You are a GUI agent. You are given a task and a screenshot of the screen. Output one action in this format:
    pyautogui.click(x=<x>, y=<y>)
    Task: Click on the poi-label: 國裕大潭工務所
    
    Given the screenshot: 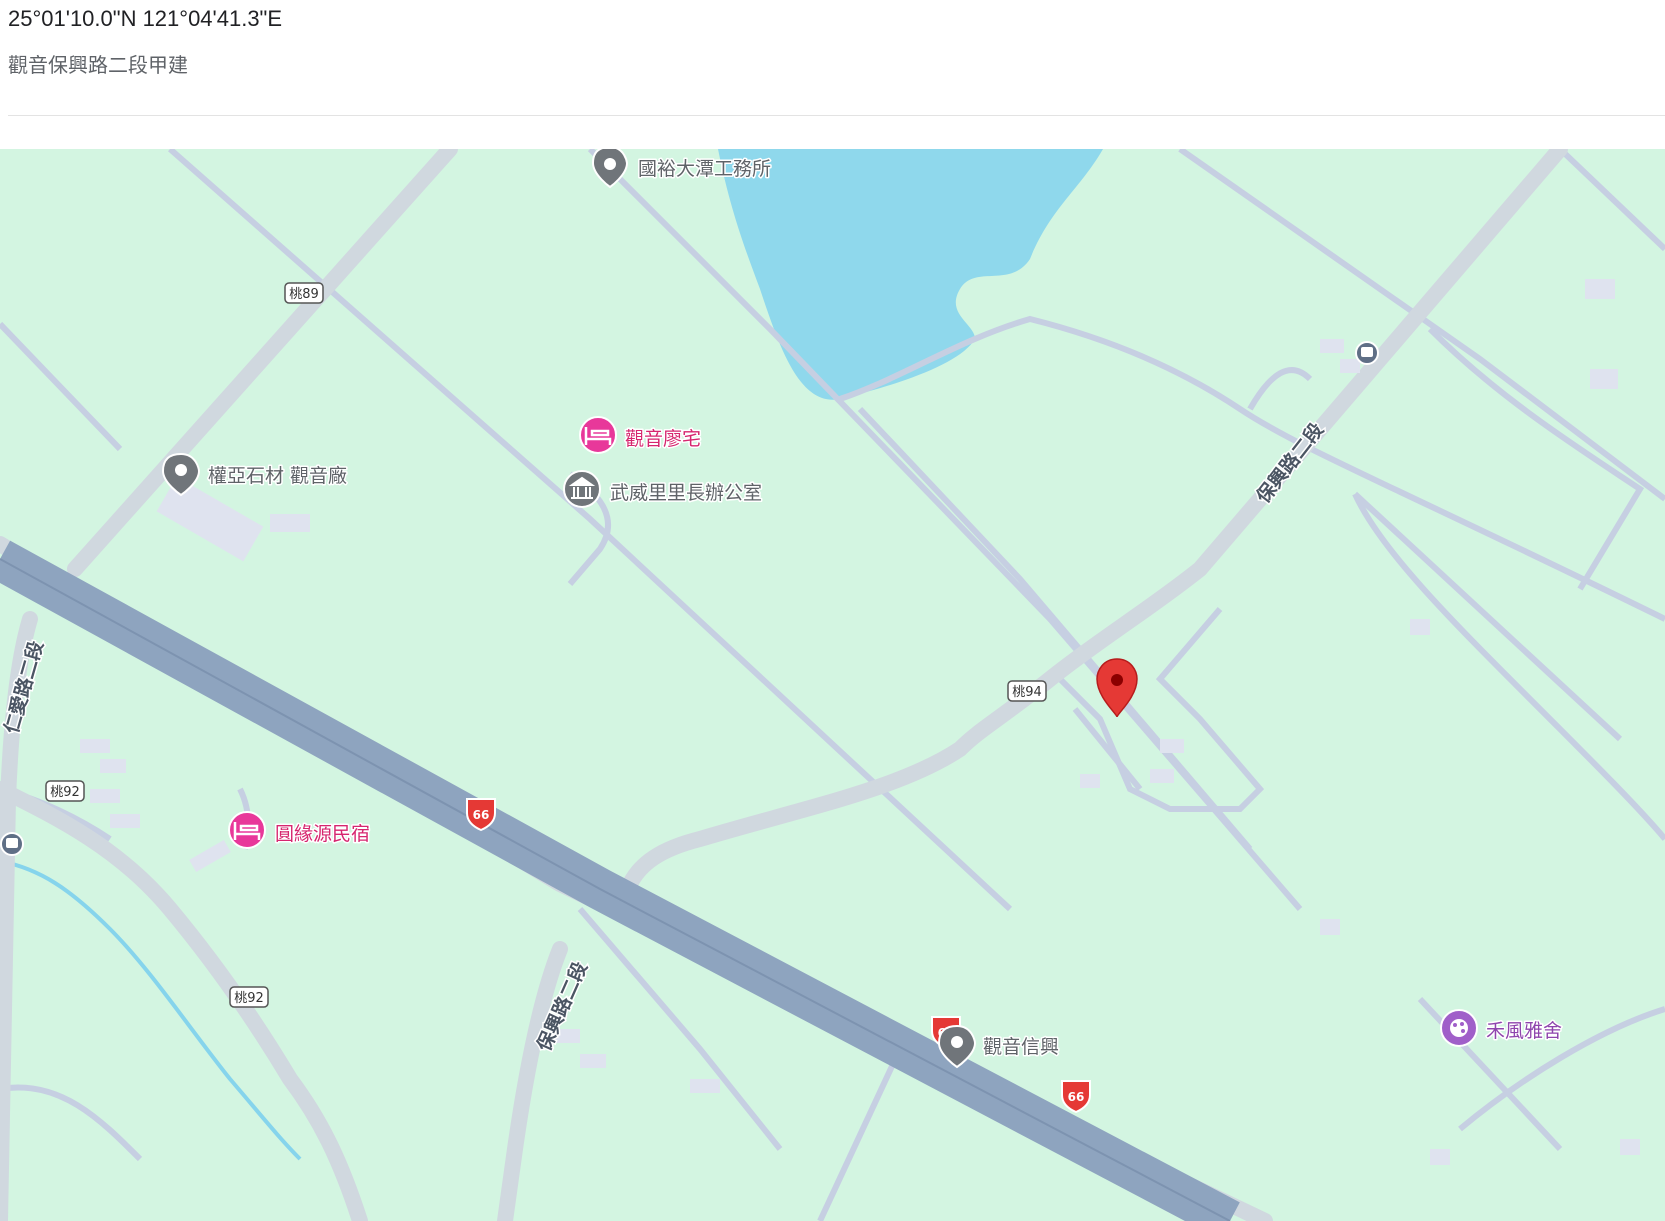 What is the action you would take?
    pyautogui.click(x=704, y=169)
    